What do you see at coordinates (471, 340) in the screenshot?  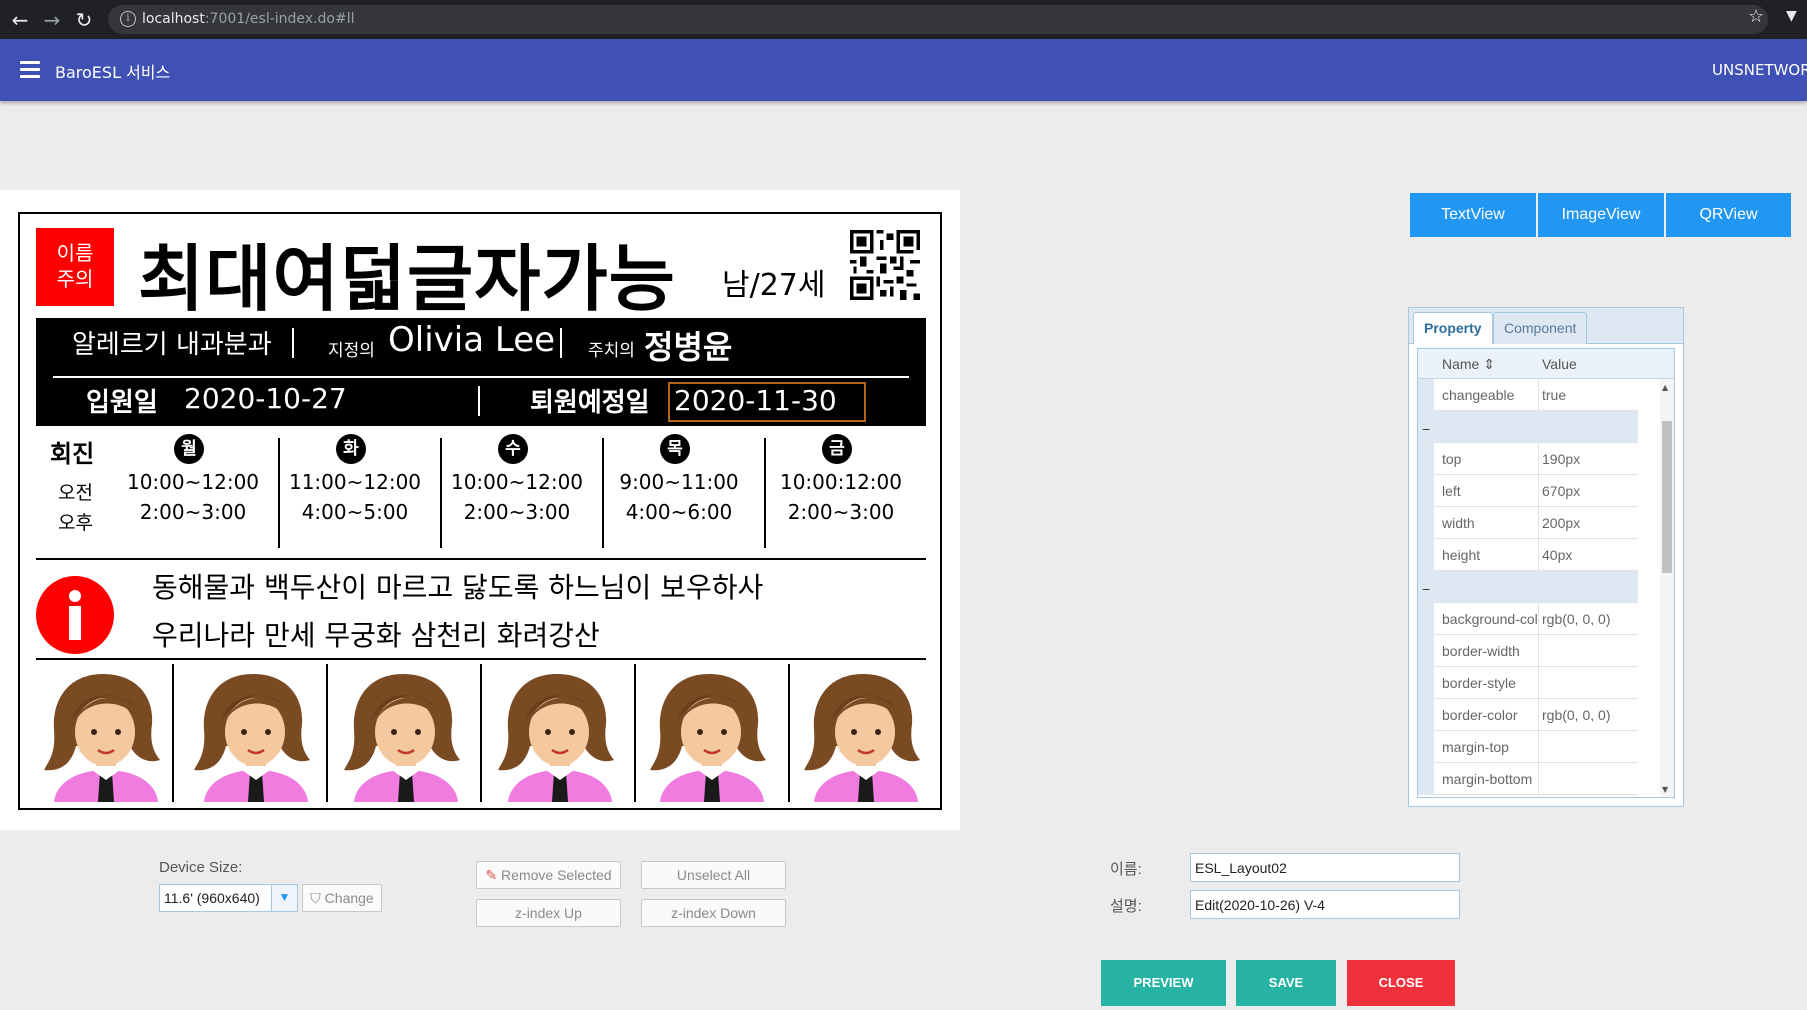 I see `assigned-doctor: Olivia Lee` at bounding box center [471, 340].